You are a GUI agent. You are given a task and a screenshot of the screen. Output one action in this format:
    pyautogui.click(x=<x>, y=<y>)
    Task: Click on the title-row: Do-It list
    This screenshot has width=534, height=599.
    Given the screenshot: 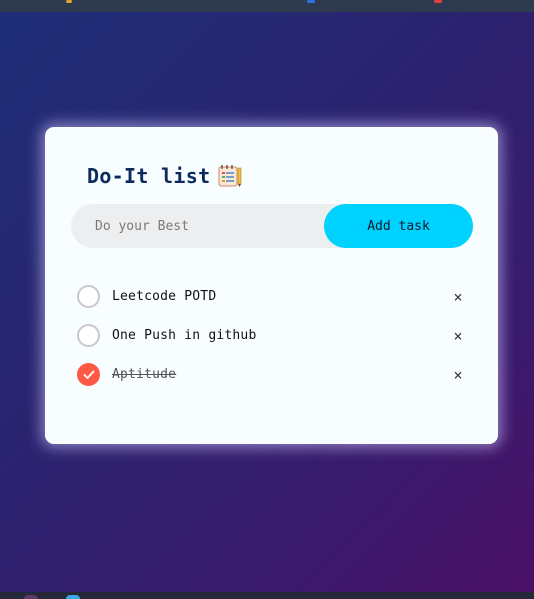 What is the action you would take?
    pyautogui.click(x=164, y=176)
    